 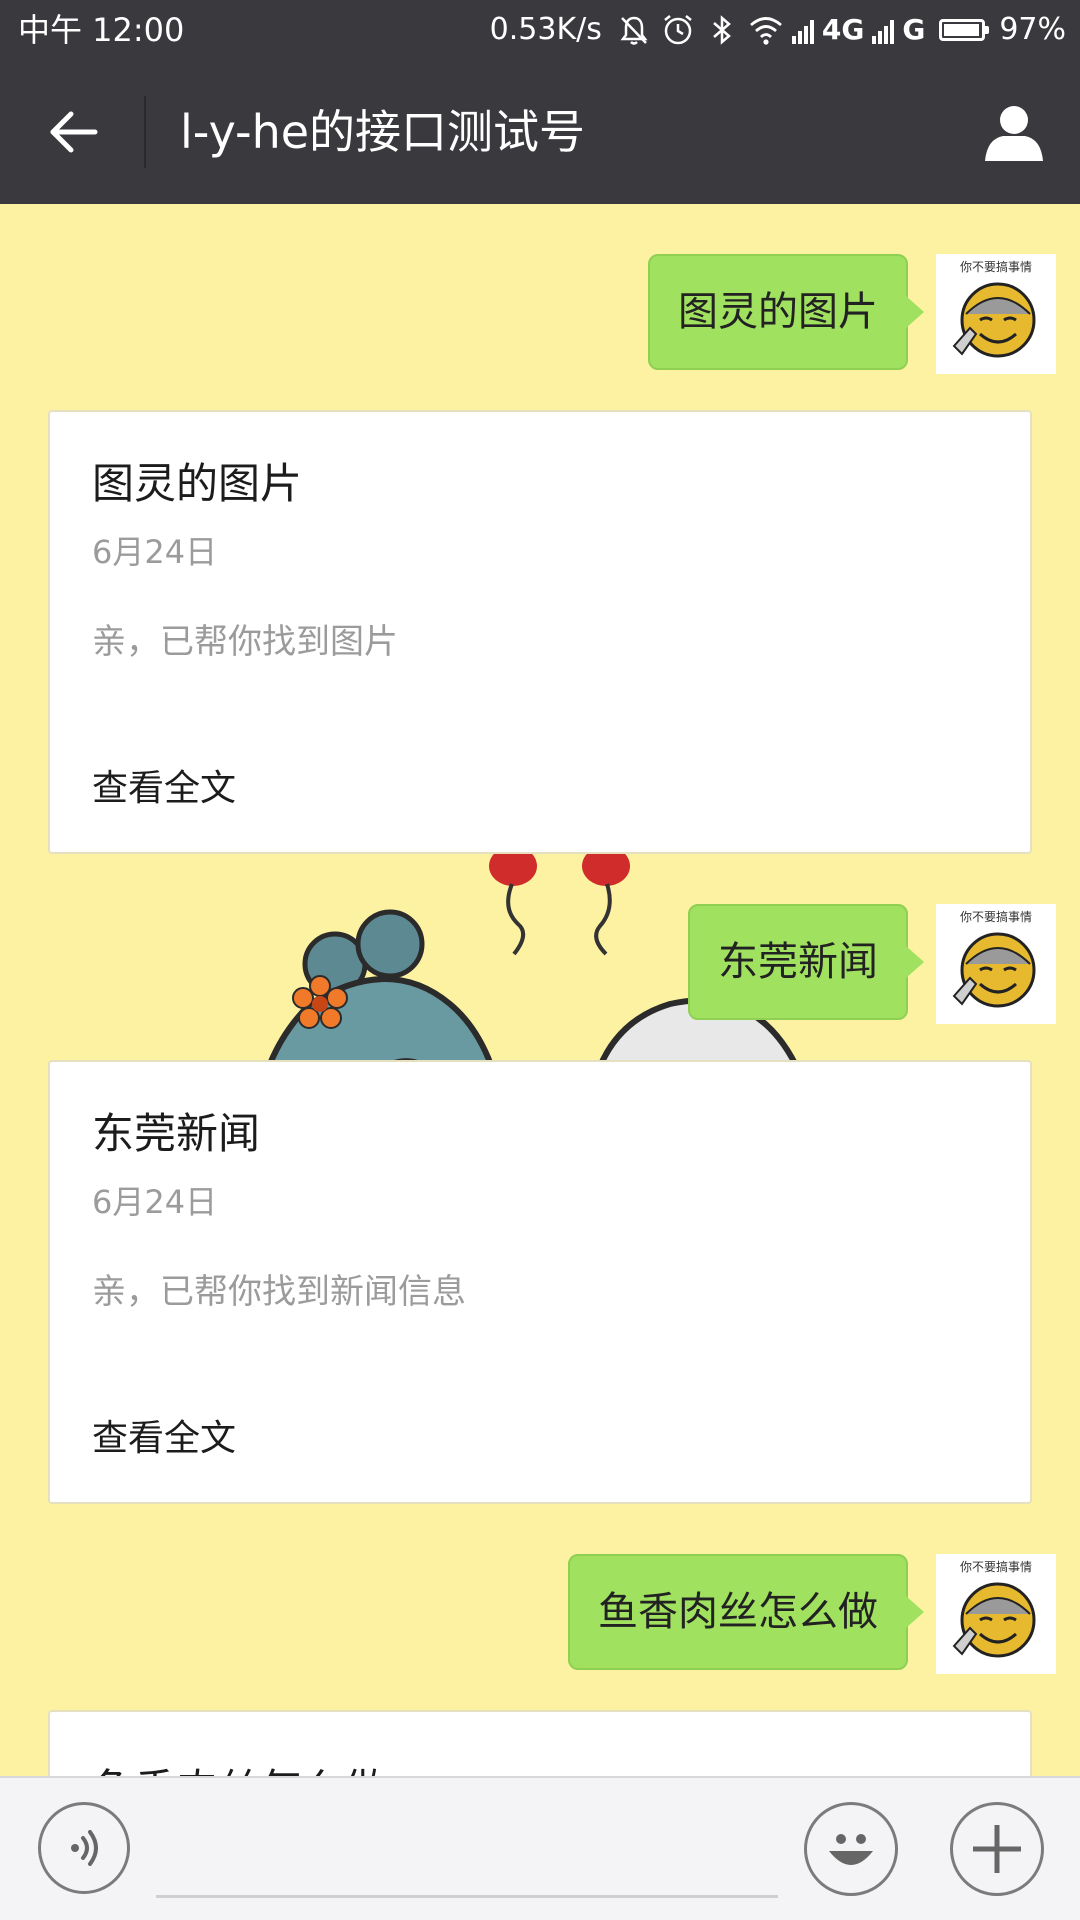 What do you see at coordinates (765, 31) in the screenshot?
I see `wifi-icon` at bounding box center [765, 31].